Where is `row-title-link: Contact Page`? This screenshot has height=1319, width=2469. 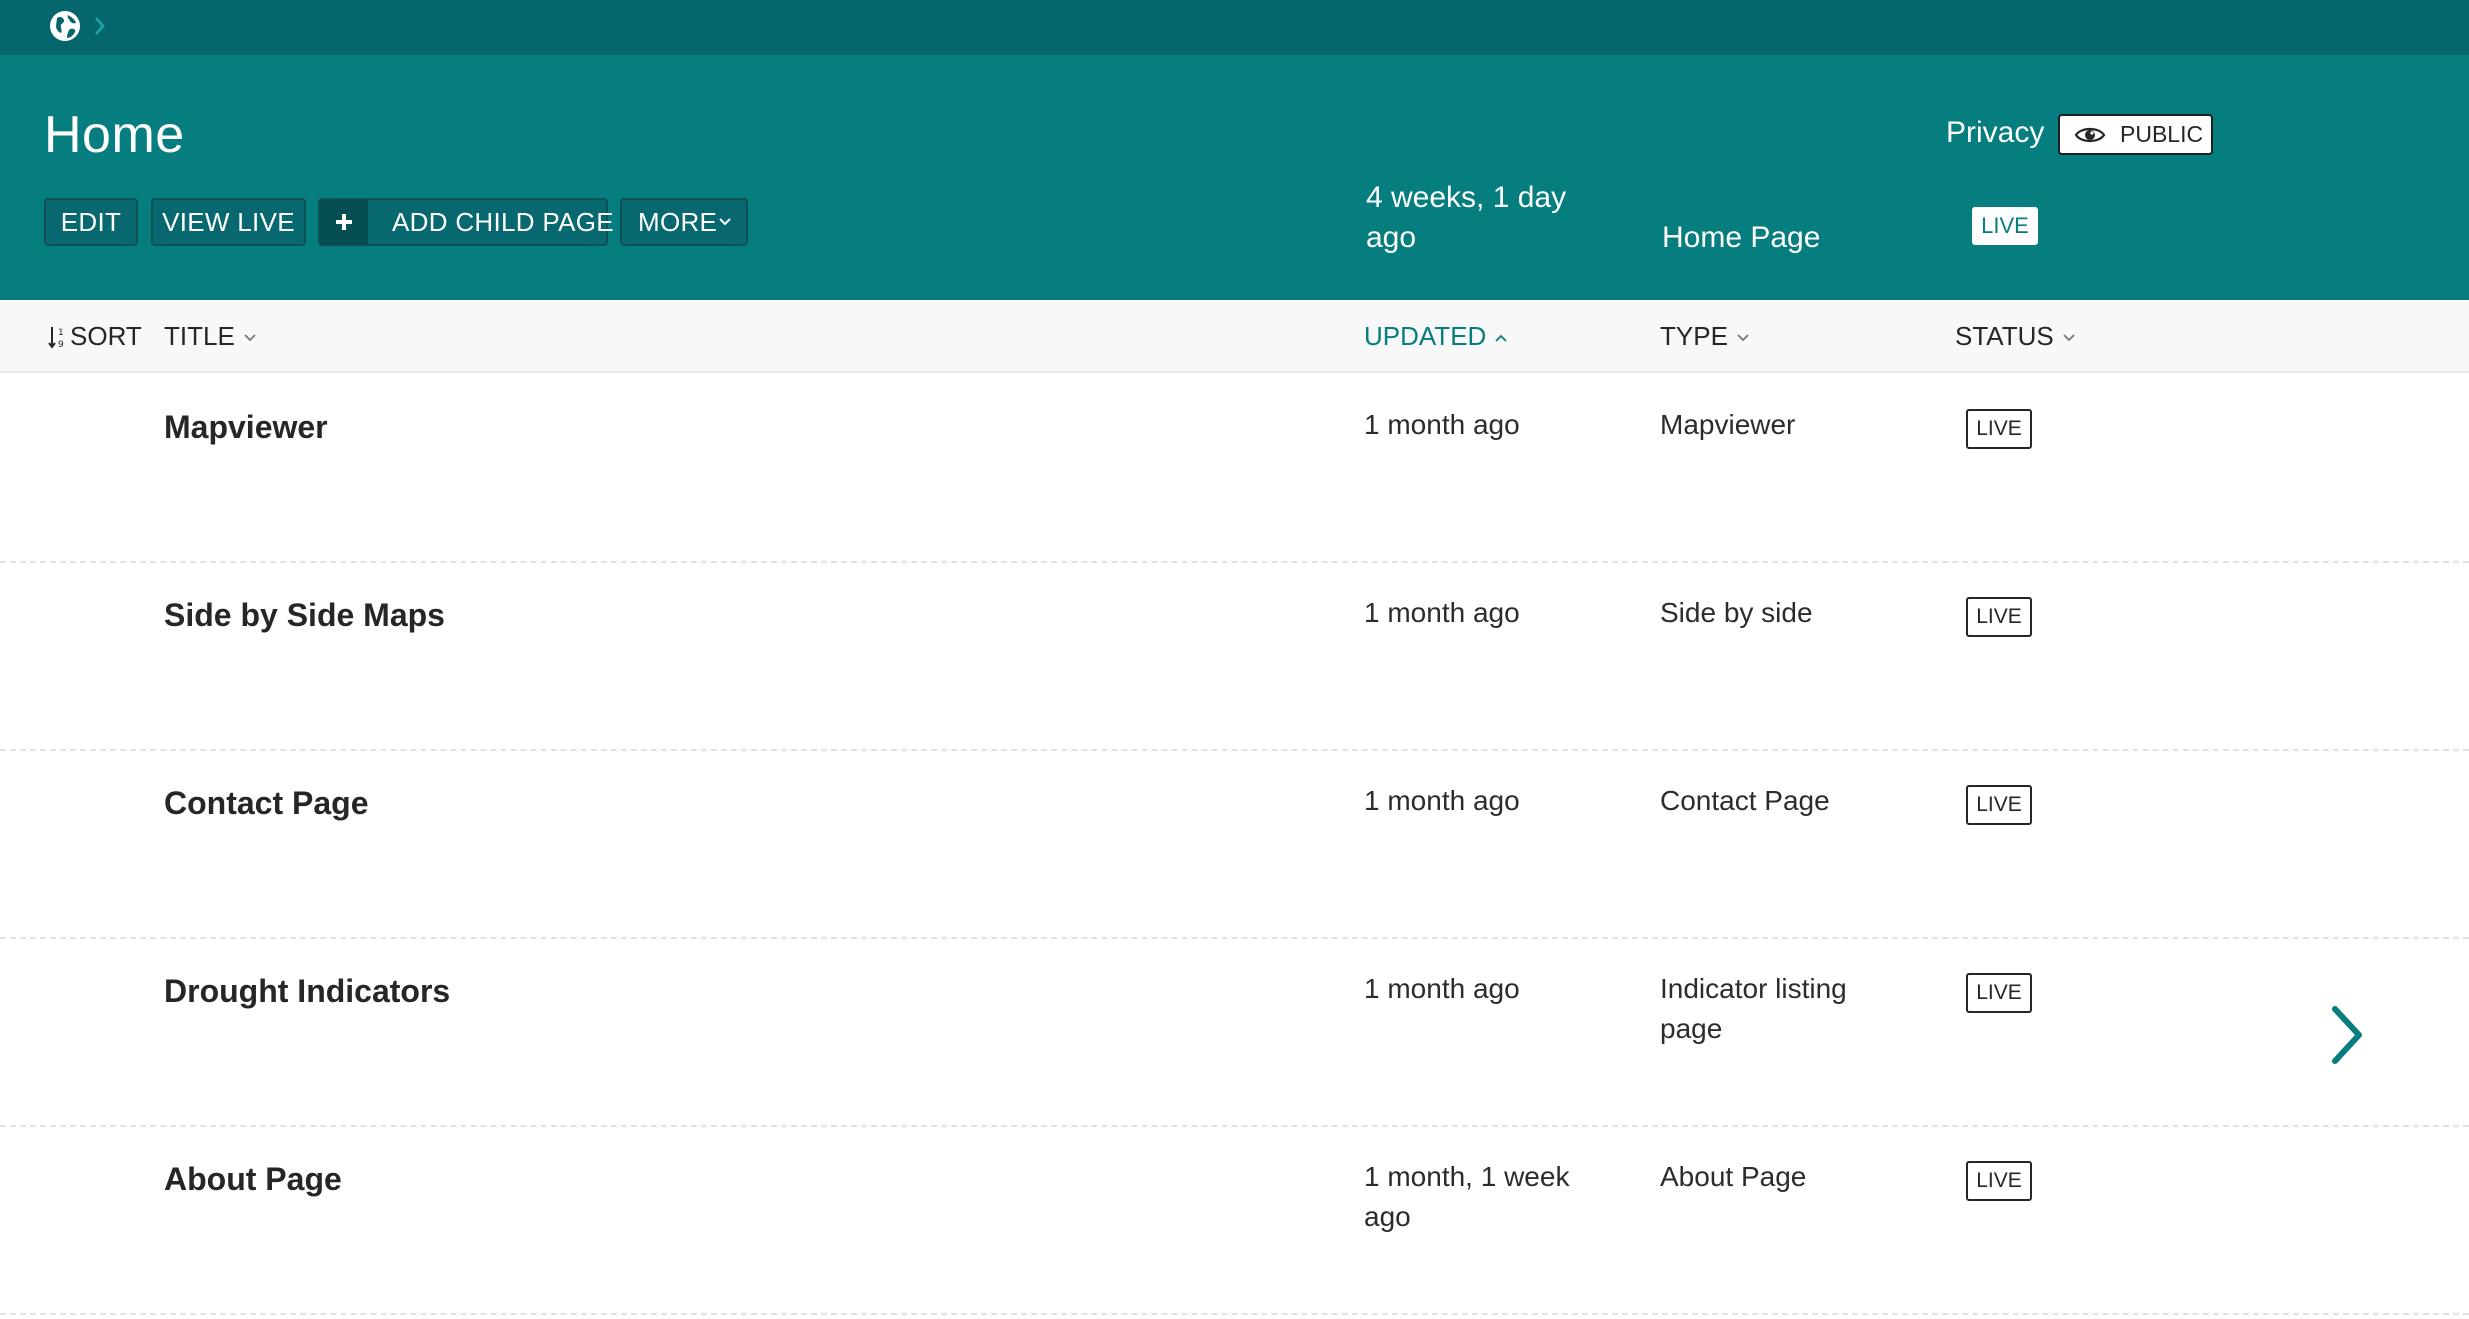 row-title-link: Contact Page is located at coordinates (266, 803).